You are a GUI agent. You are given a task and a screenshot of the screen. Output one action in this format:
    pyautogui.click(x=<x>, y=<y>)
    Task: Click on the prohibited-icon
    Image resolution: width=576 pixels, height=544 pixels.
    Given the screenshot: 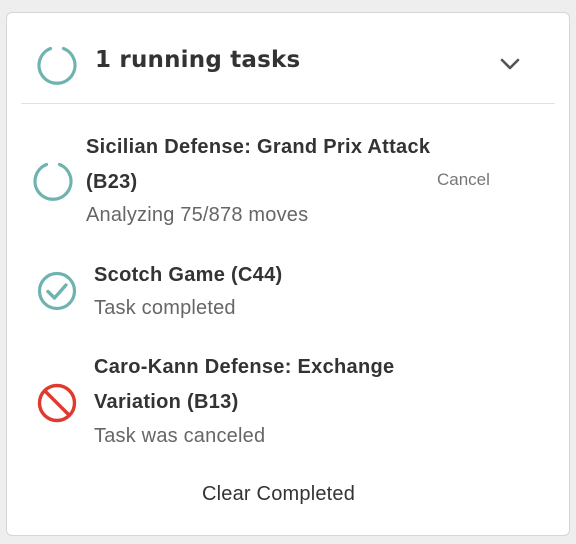 What is the action you would take?
    pyautogui.click(x=57, y=403)
    